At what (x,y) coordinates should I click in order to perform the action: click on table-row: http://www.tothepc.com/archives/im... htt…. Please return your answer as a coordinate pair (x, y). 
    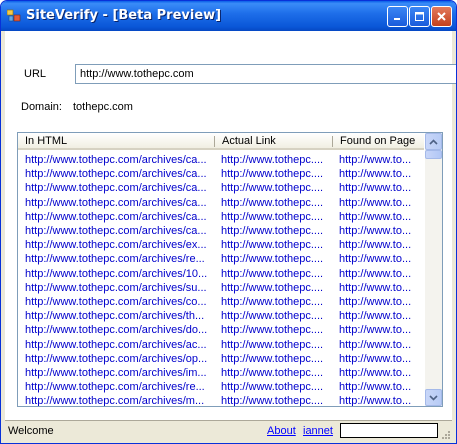
    Looking at the image, I should click on (221, 373).